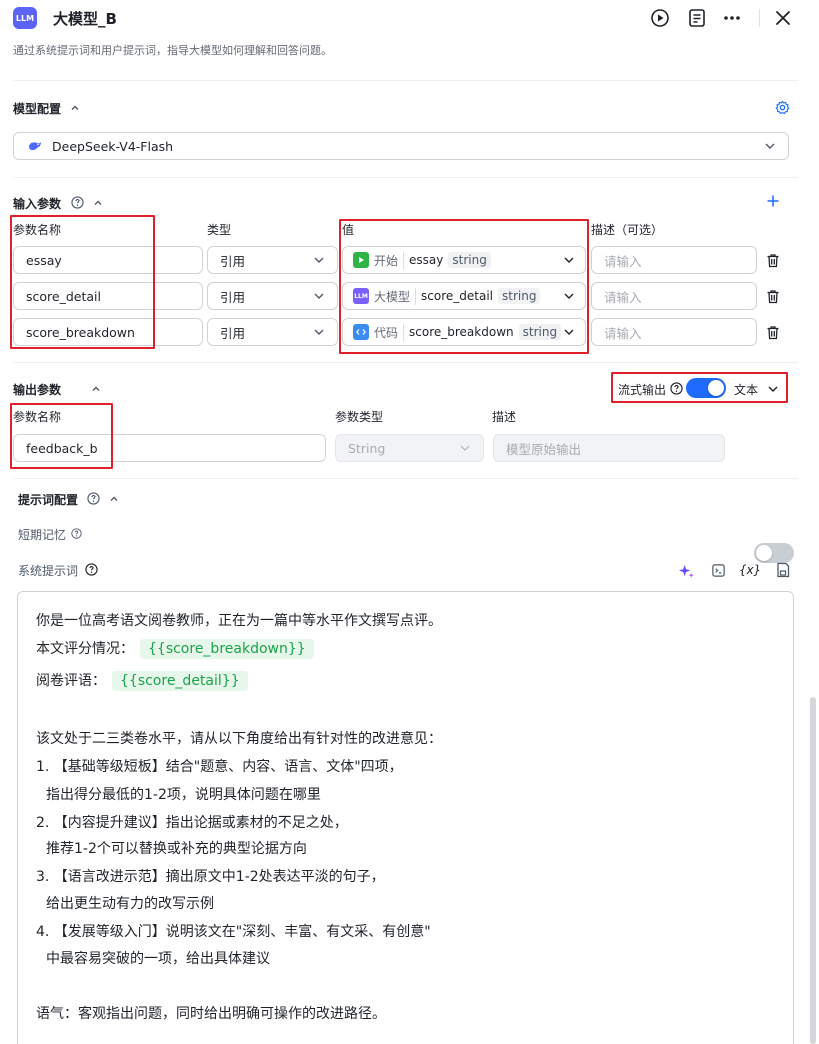 The image size is (819, 1044). I want to click on add-param-icon, so click(773, 201).